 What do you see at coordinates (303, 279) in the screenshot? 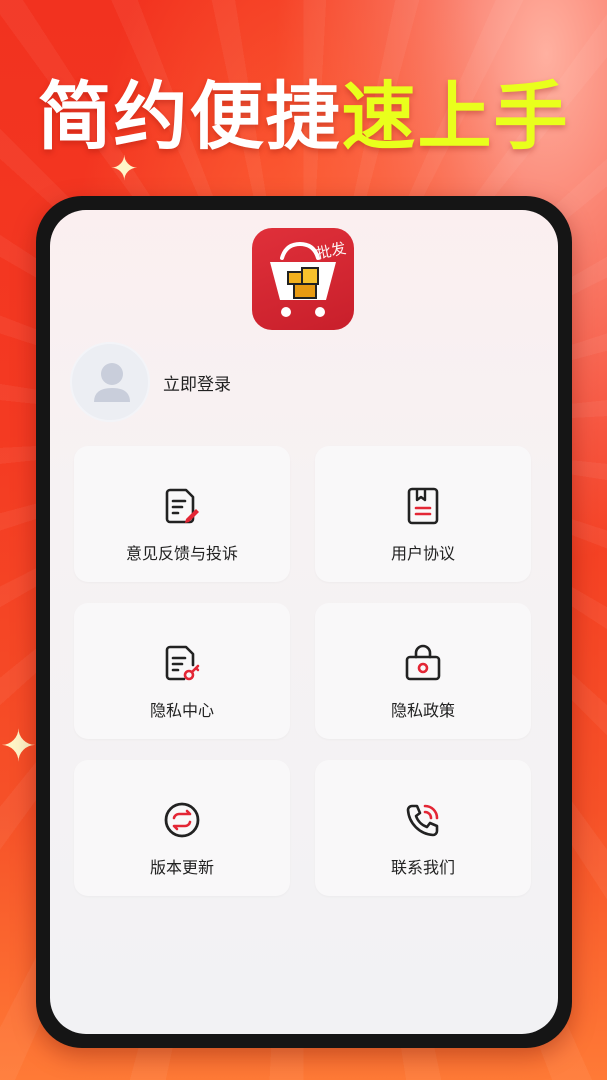
I see `app-logo: 批发` at bounding box center [303, 279].